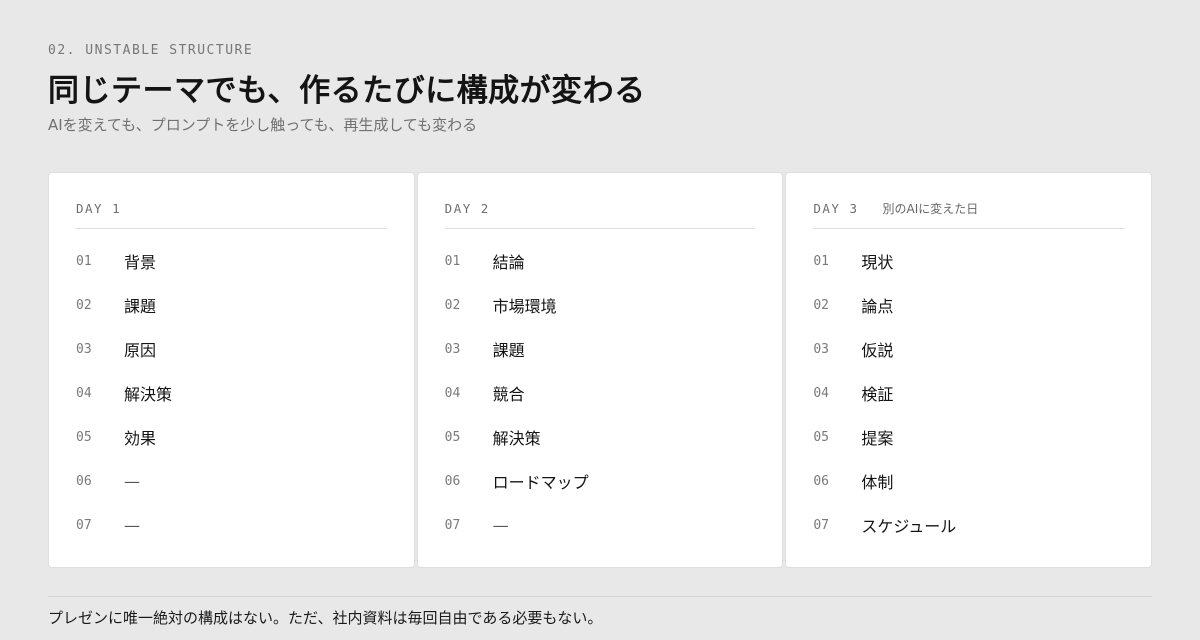 This screenshot has width=1200, height=640. Describe the element at coordinates (140, 438) in the screenshot. I see `item-text: 効果` at that location.